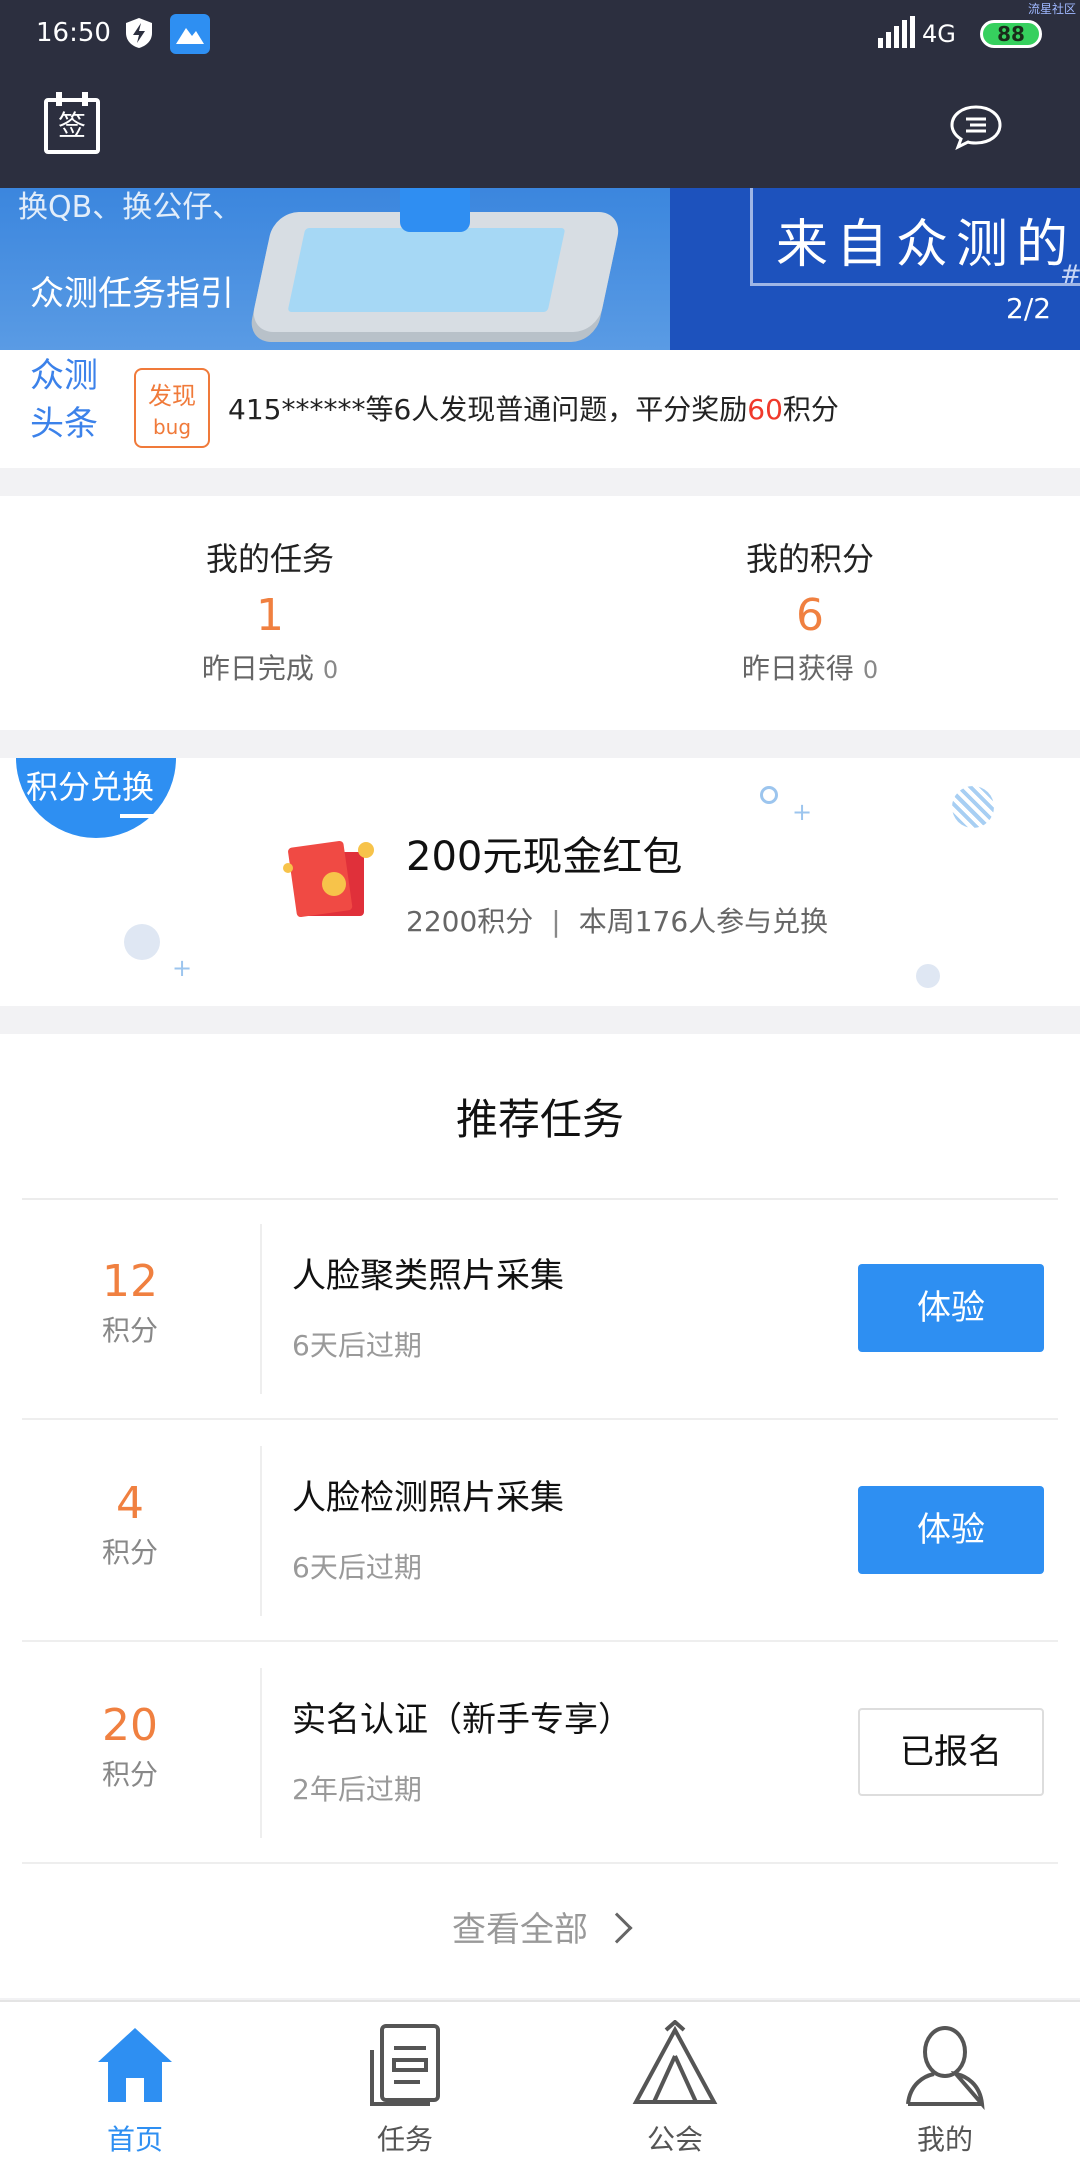  What do you see at coordinates (129, 1523) in the screenshot?
I see `task-points: 4 积分` at bounding box center [129, 1523].